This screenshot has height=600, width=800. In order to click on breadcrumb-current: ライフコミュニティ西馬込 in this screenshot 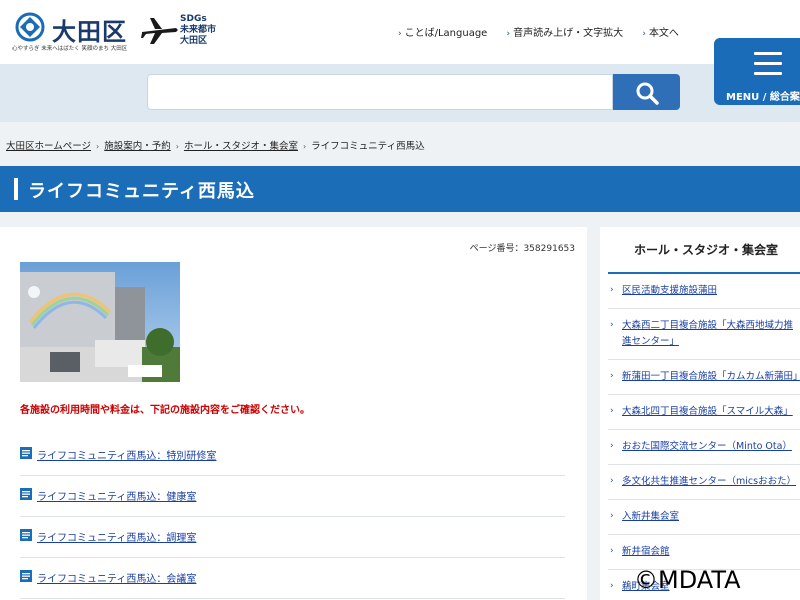, I will do `click(368, 146)`.